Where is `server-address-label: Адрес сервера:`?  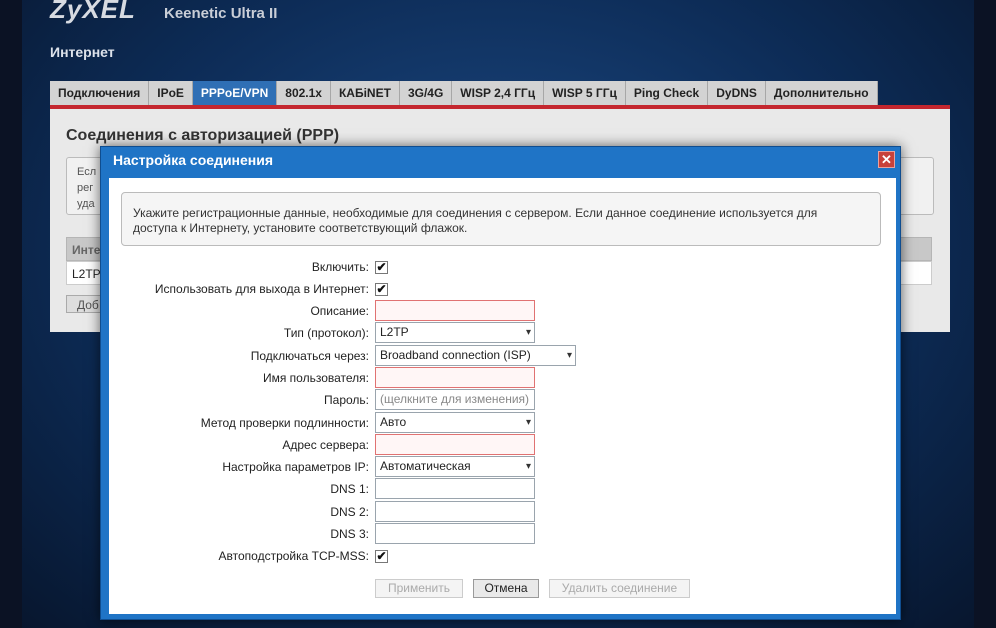 server-address-label: Адрес сервера: is located at coordinates (325, 445).